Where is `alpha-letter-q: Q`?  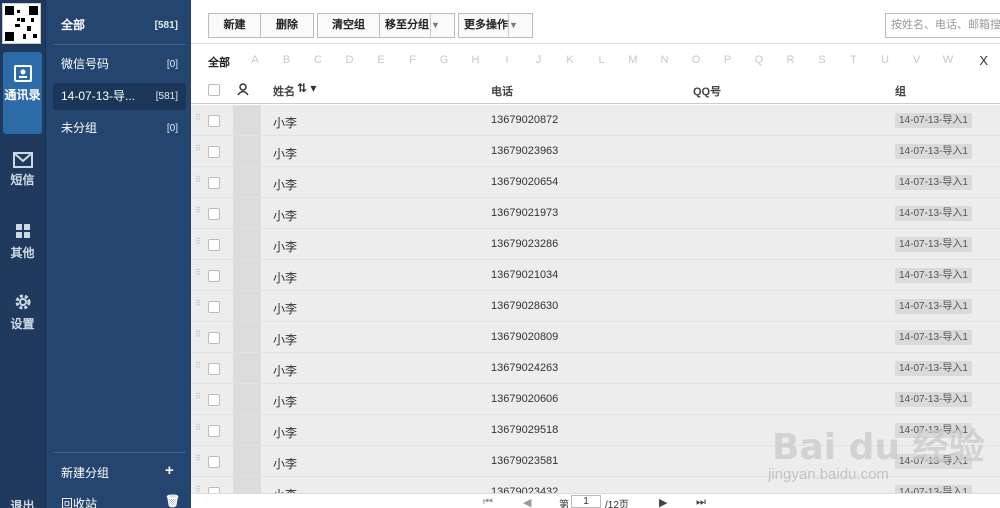 alpha-letter-q: Q is located at coordinates (759, 60).